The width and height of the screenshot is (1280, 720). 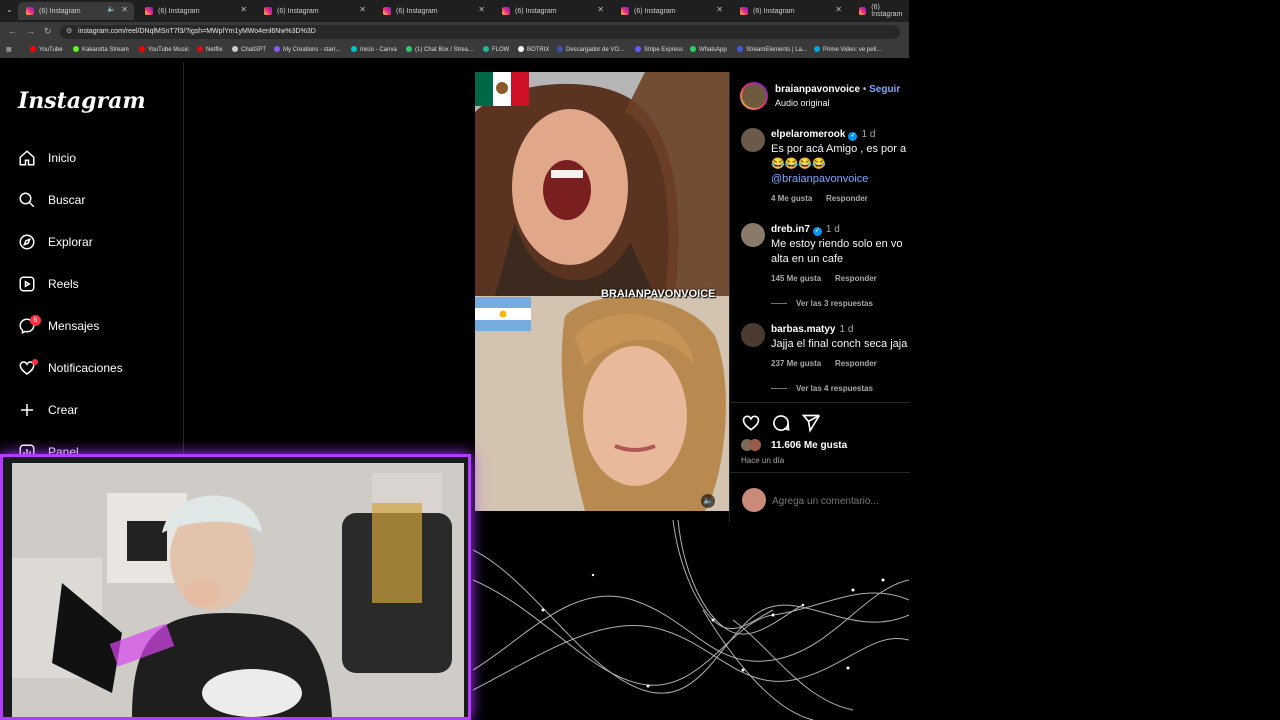 What do you see at coordinates (820, 402) in the screenshot?
I see `divider` at bounding box center [820, 402].